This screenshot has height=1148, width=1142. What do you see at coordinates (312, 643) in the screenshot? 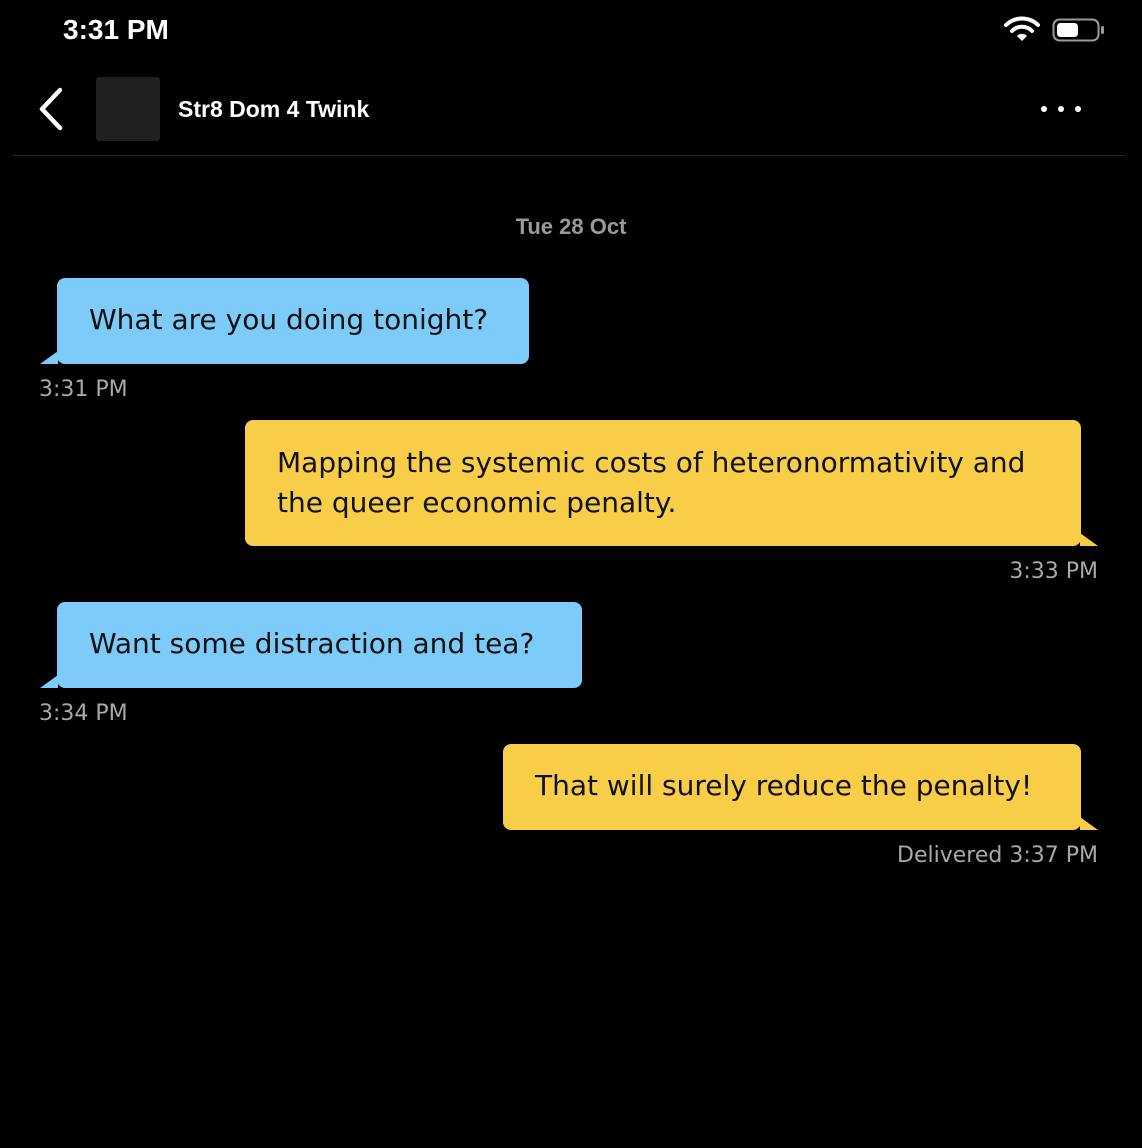
I see `message-text: Want some distraction and tea?` at bounding box center [312, 643].